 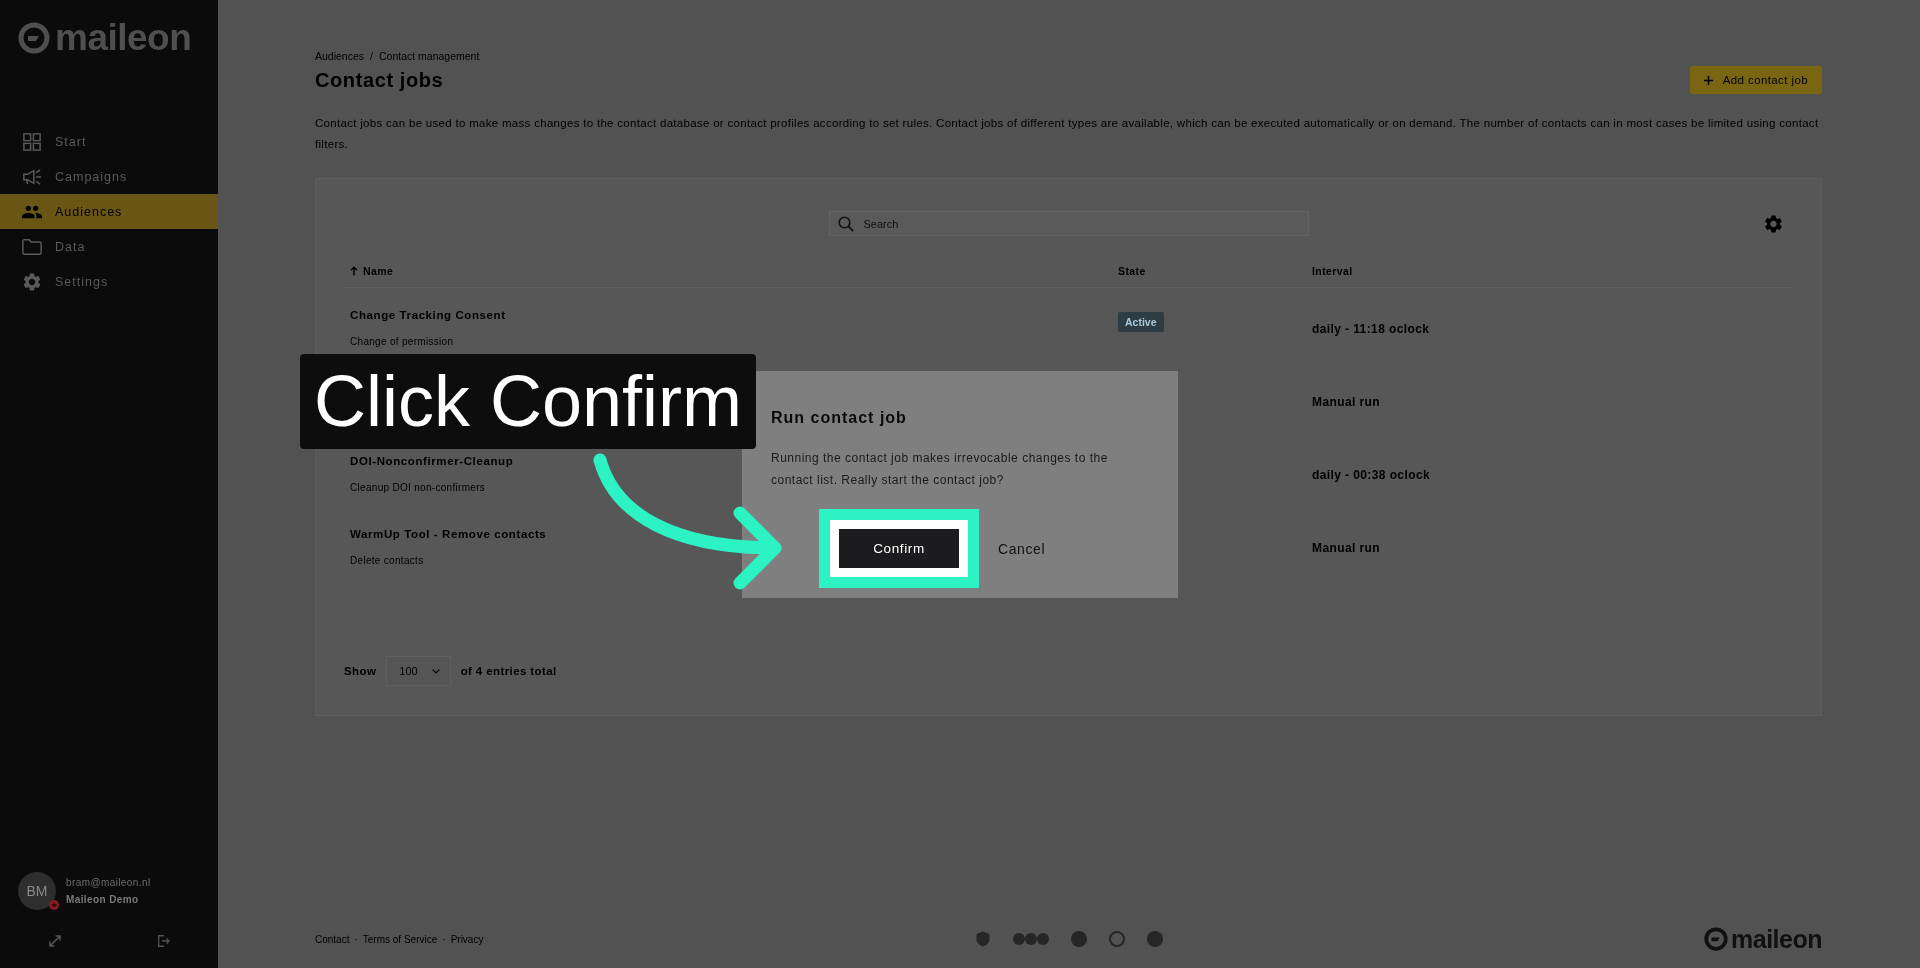 I want to click on column-header: Name, so click(x=372, y=271).